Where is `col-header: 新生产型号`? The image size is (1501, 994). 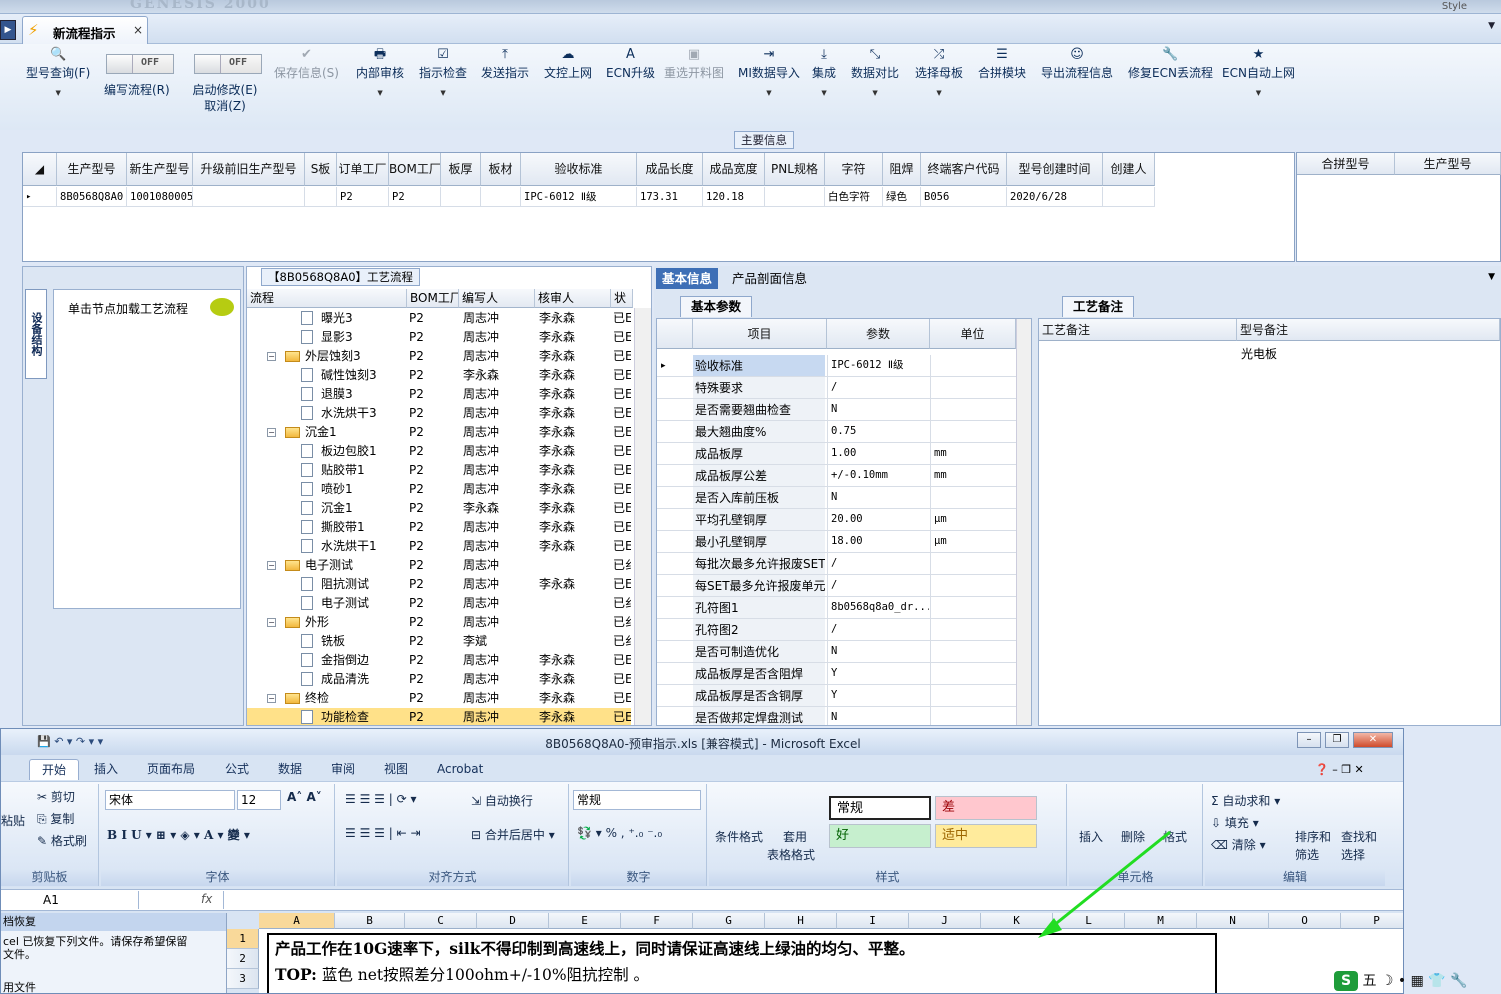
col-header: 新生产型号 is located at coordinates (160, 169).